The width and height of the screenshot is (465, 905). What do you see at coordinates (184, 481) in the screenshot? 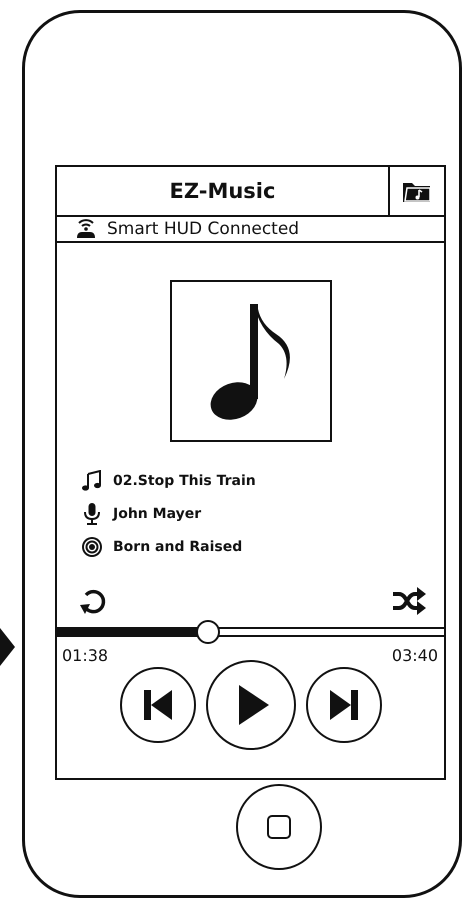
I see `track-title: 02.Stop This Train` at bounding box center [184, 481].